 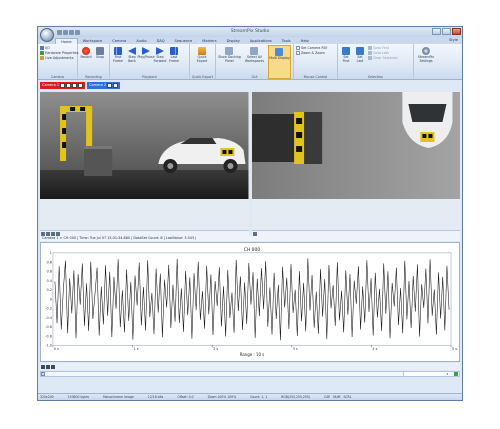 I want to click on checkbox-icon, so click(x=298, y=48).